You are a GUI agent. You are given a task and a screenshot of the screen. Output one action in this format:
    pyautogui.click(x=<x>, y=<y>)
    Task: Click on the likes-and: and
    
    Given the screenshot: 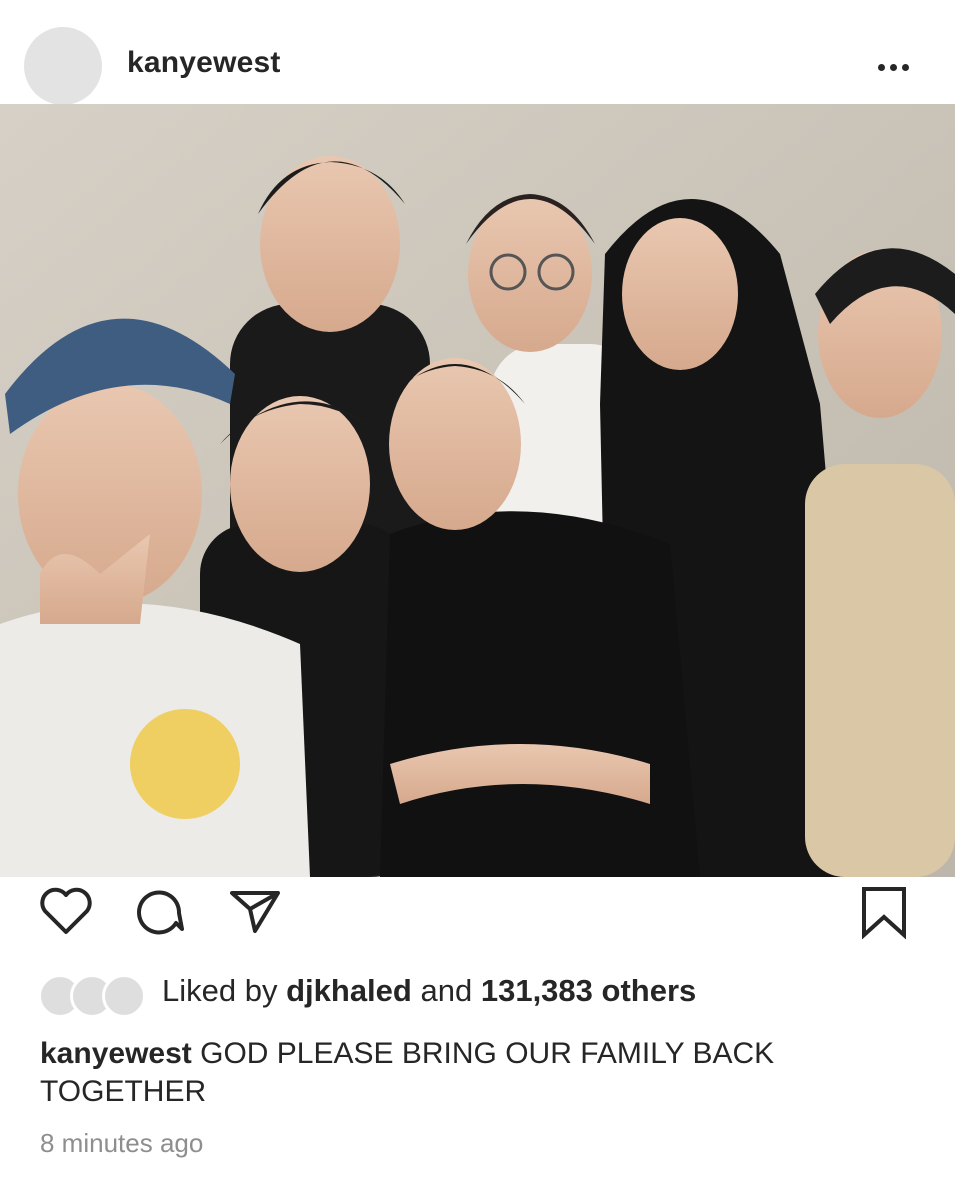 What is the action you would take?
    pyautogui.click(x=446, y=990)
    